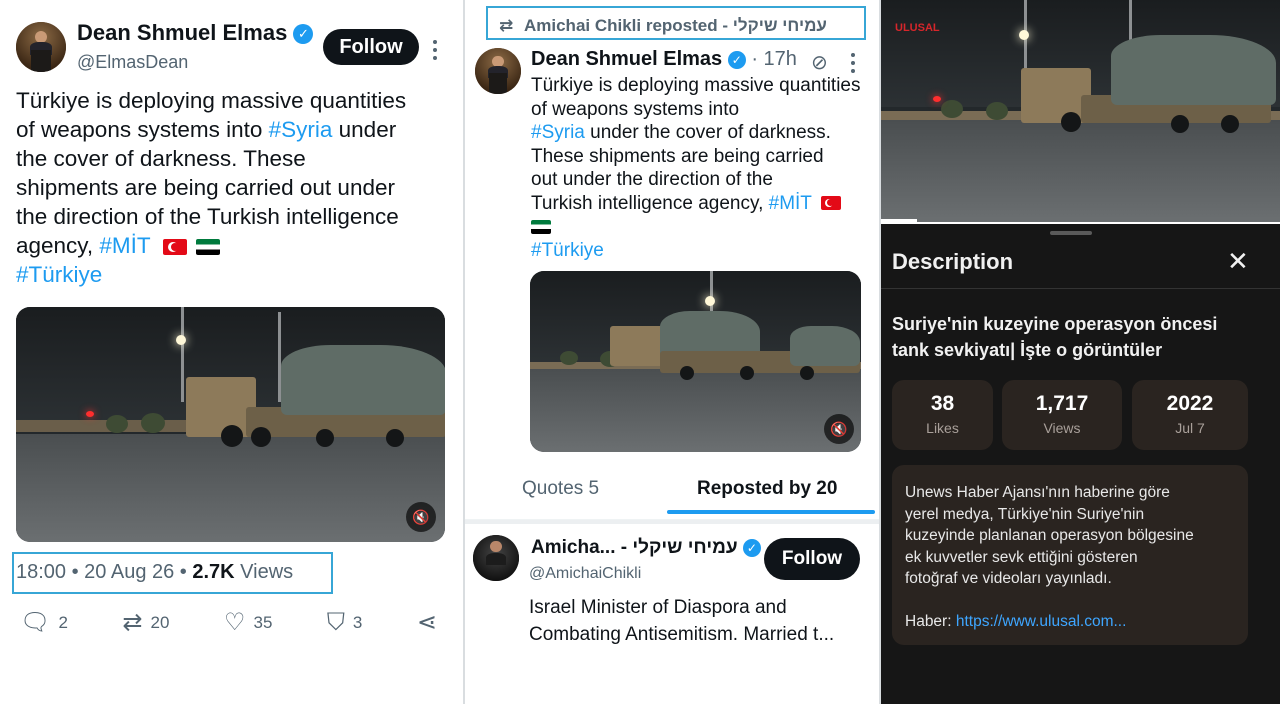 The height and width of the screenshot is (704, 1280). Describe the element at coordinates (917, 28) in the screenshot. I see `channel-watermark: ULUSAL` at that location.